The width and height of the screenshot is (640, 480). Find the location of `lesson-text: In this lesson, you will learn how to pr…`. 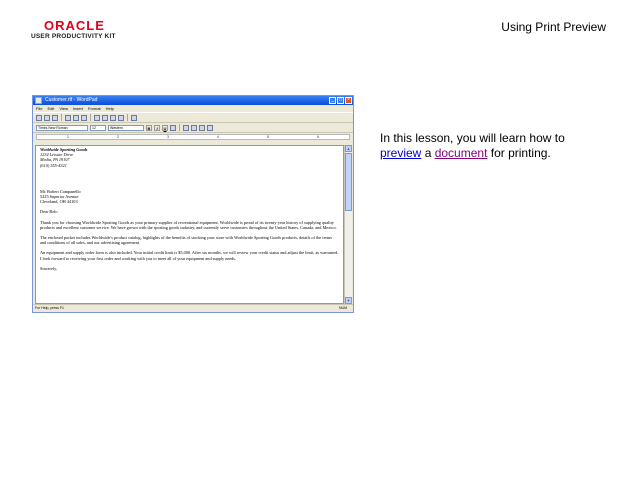

lesson-text: In this lesson, you will learn how to pr… is located at coordinates (495, 146).